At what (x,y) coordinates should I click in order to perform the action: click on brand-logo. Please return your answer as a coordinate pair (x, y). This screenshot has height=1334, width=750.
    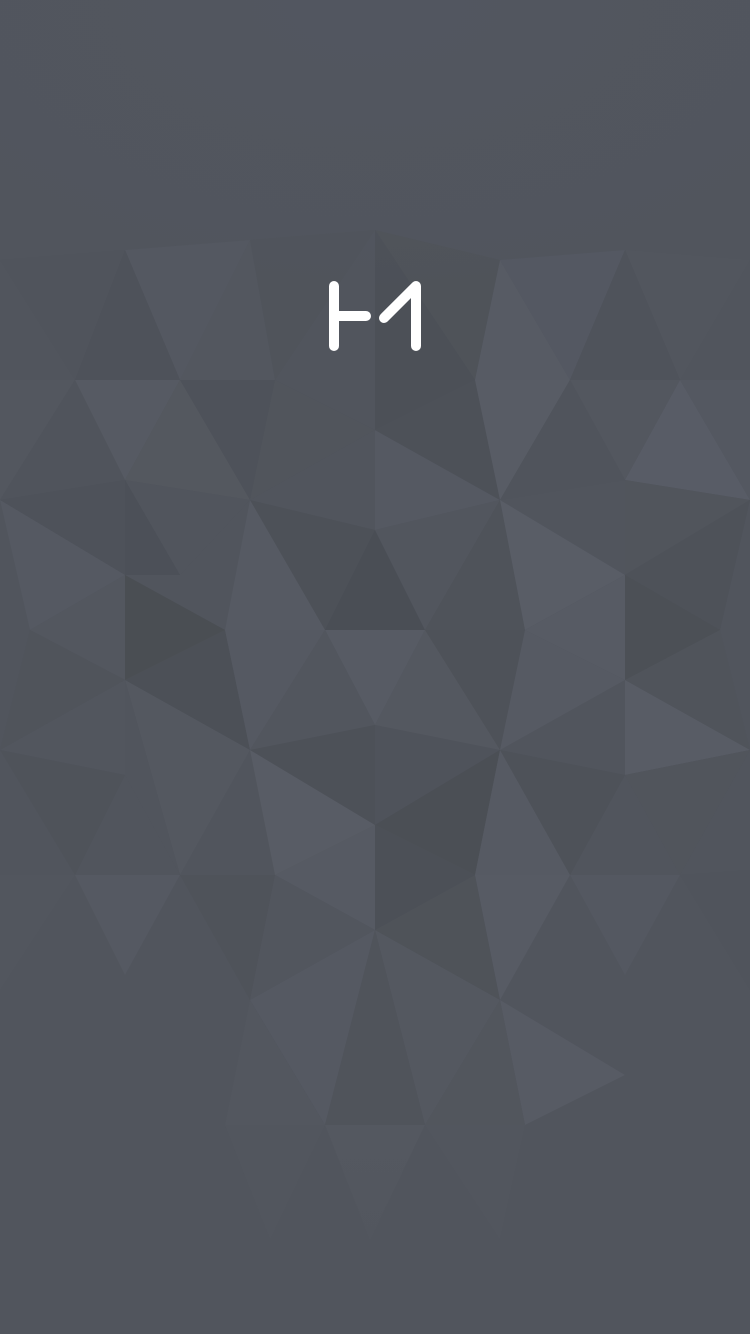
    Looking at the image, I should click on (375, 316).